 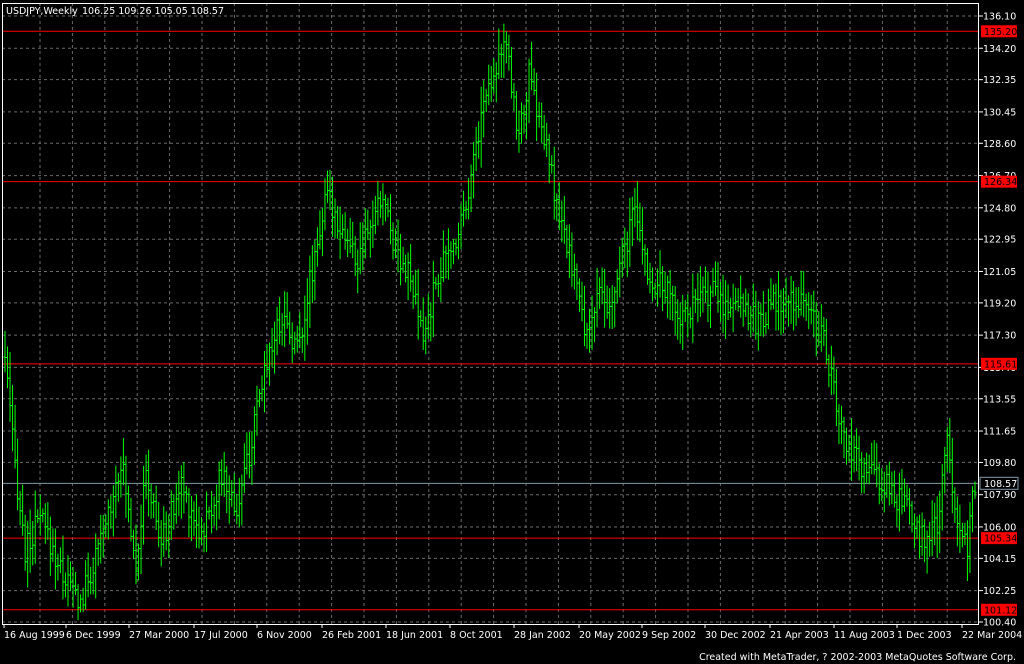 I want to click on x-tick-label: 20 May 2002, so click(x=610, y=635).